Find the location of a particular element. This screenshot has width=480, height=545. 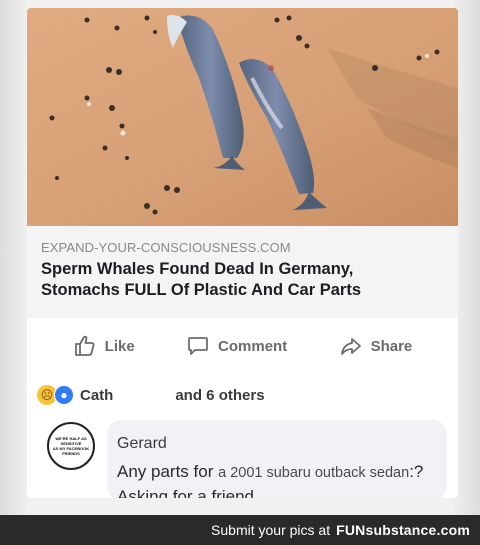

comment-text-small: a 2001 subaru outback sedan is located at coordinates (314, 473).